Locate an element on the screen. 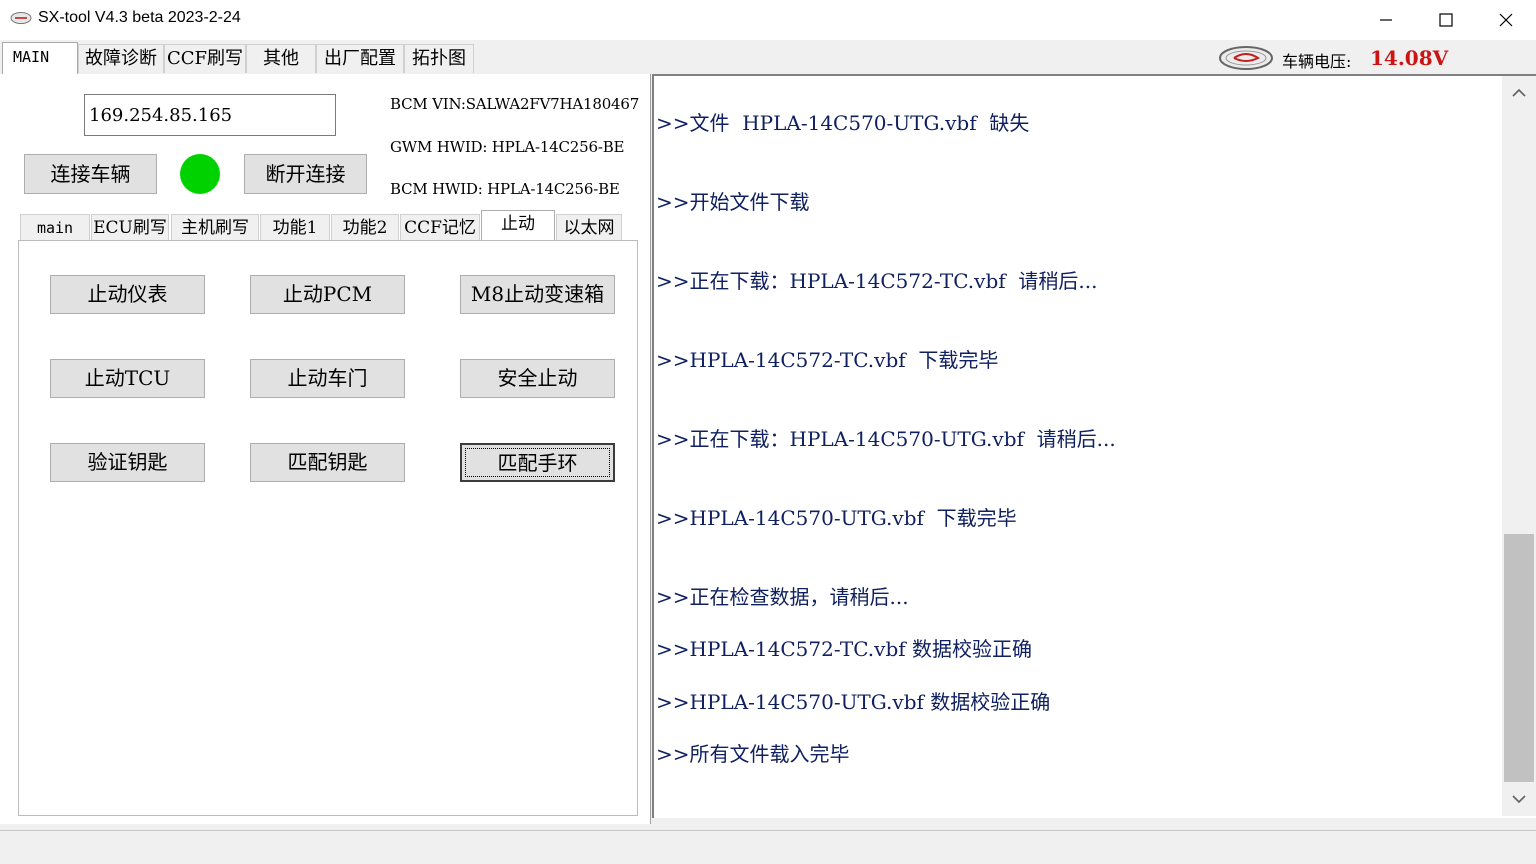 This screenshot has height=864, width=1536. m8-immobilize-gearbox-button: M8止动变速箱 is located at coordinates (537, 294).